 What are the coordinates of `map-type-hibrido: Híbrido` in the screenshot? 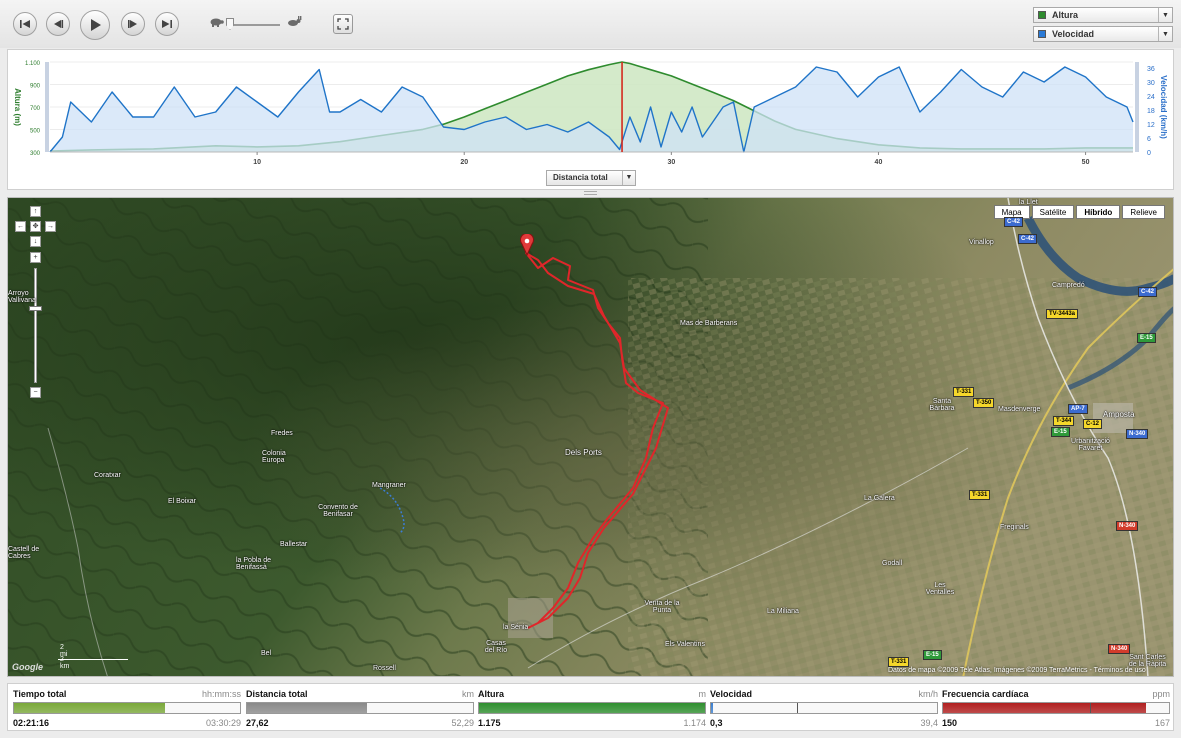 It's located at (1098, 212).